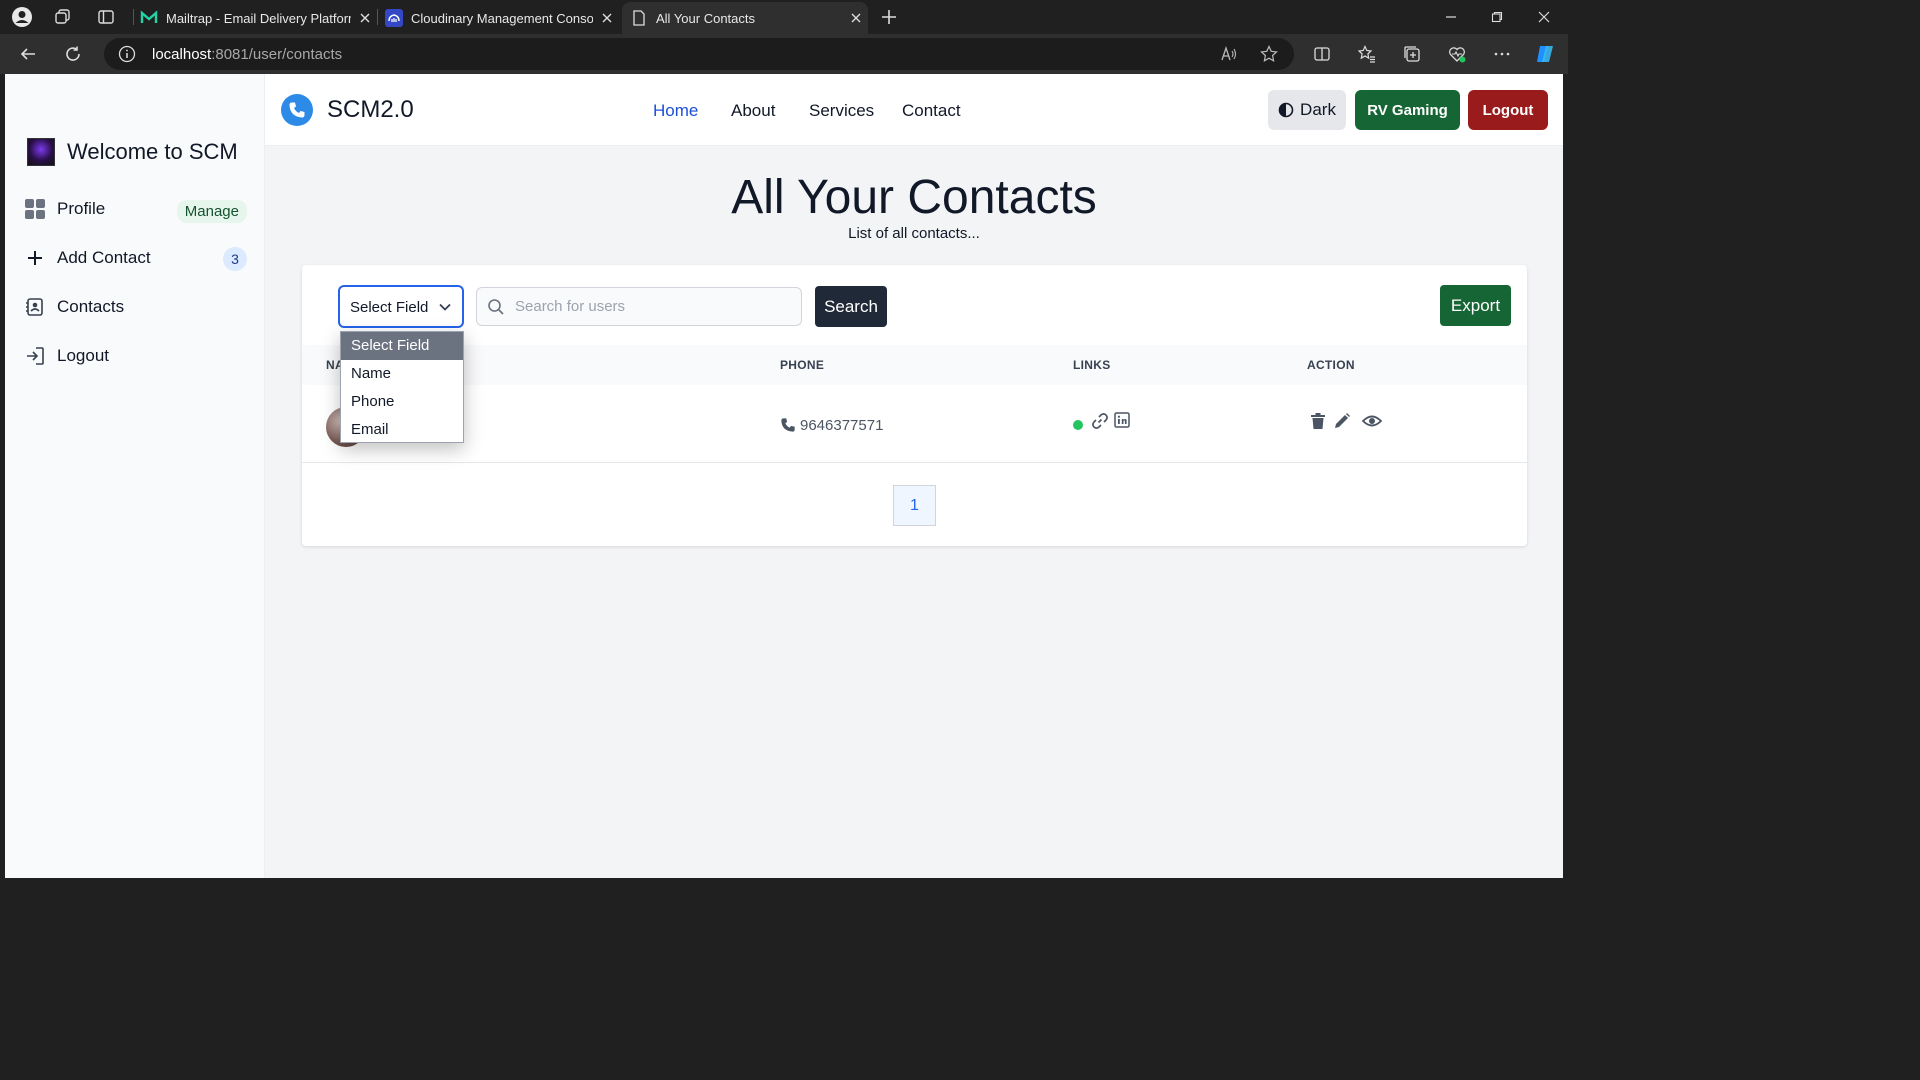 The height and width of the screenshot is (1080, 1920). I want to click on search-icon, so click(496, 307).